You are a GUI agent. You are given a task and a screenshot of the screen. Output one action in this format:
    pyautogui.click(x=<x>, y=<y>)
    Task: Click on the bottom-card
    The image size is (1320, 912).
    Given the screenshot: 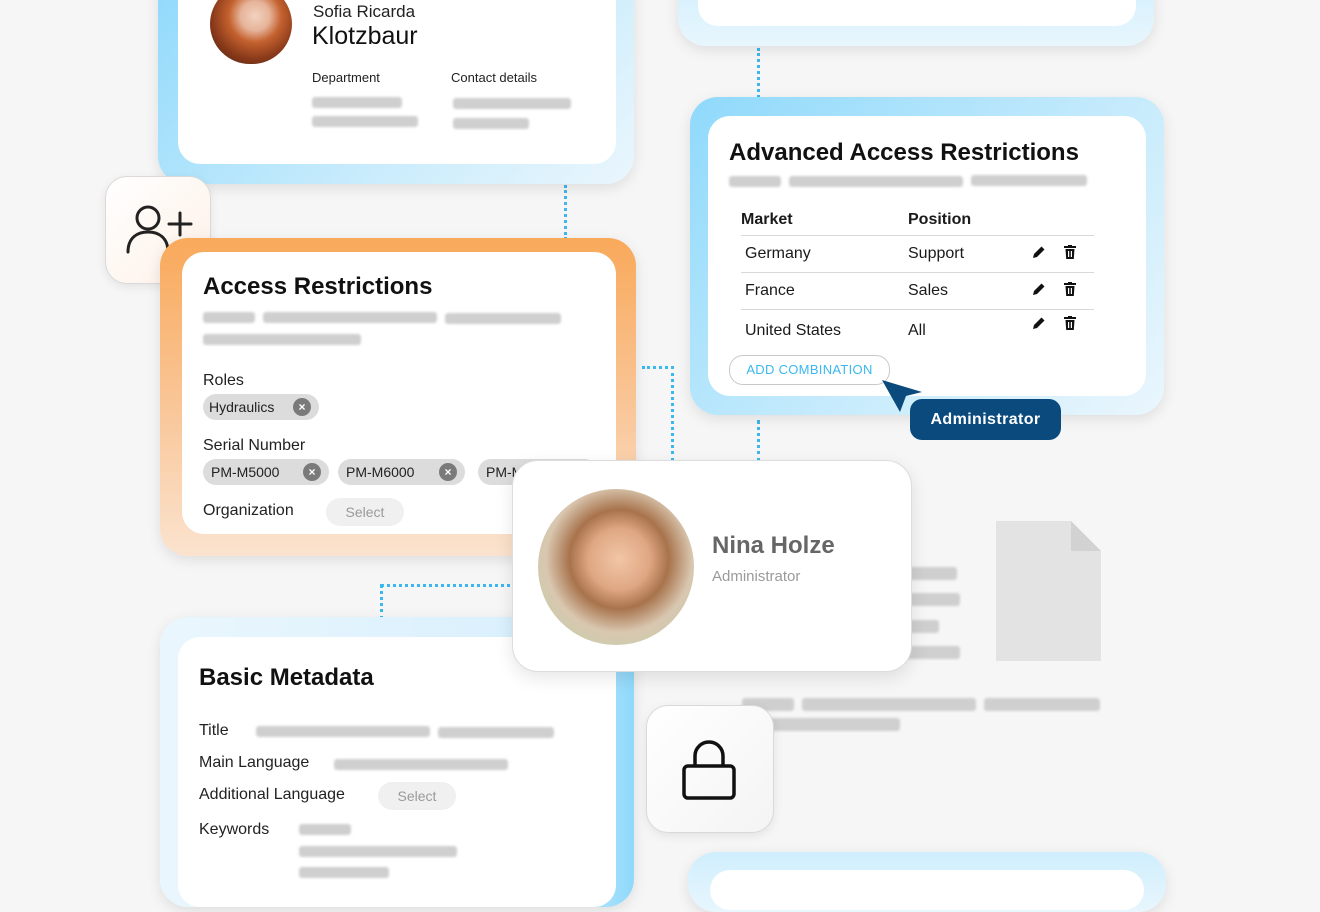 What is the action you would take?
    pyautogui.click(x=927, y=890)
    